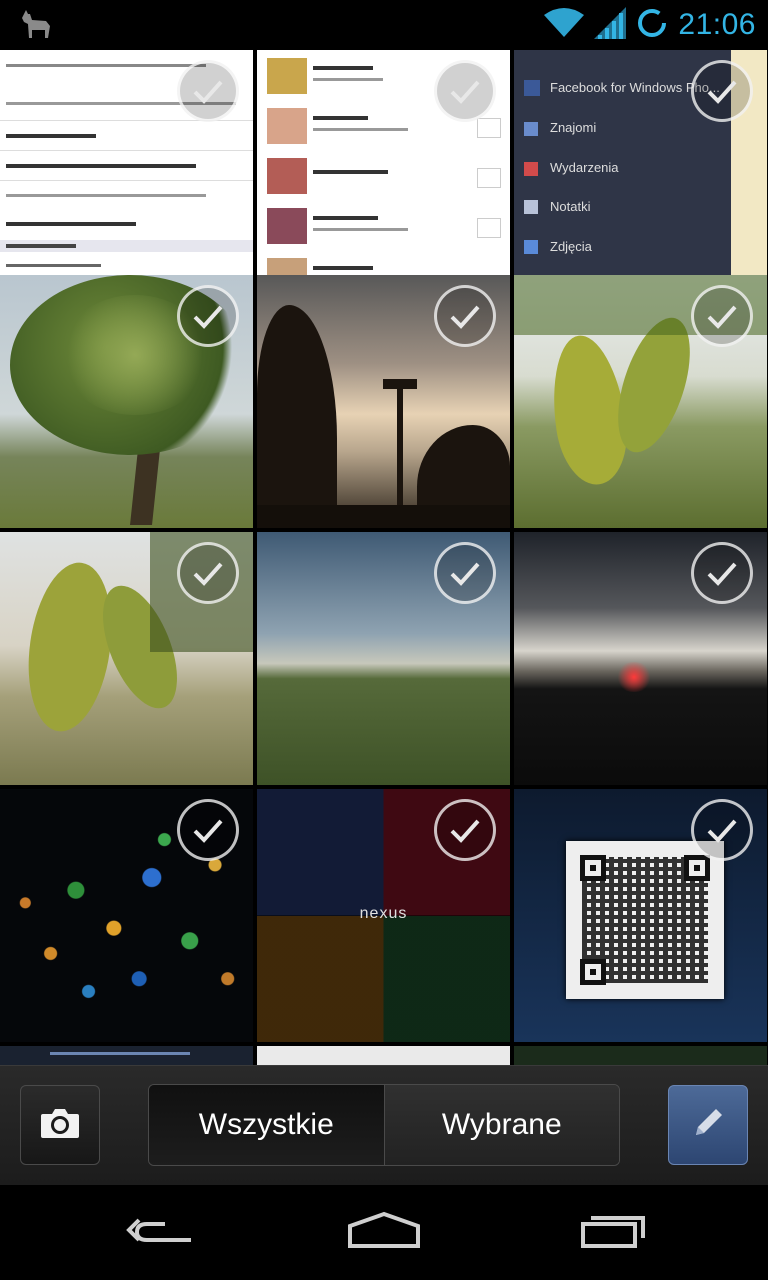 The width and height of the screenshot is (768, 1280). I want to click on camera-button, so click(60, 1125).